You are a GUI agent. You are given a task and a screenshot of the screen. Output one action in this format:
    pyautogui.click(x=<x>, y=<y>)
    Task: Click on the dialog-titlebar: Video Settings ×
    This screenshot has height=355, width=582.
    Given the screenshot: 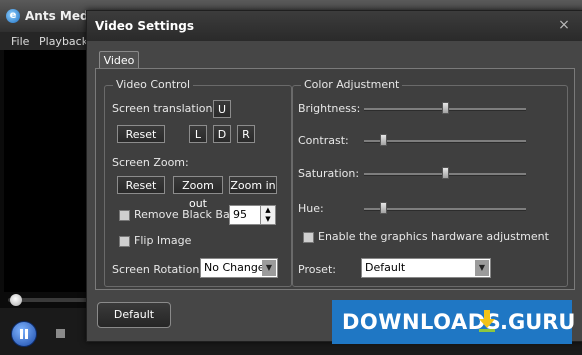 What is the action you would take?
    pyautogui.click(x=334, y=26)
    